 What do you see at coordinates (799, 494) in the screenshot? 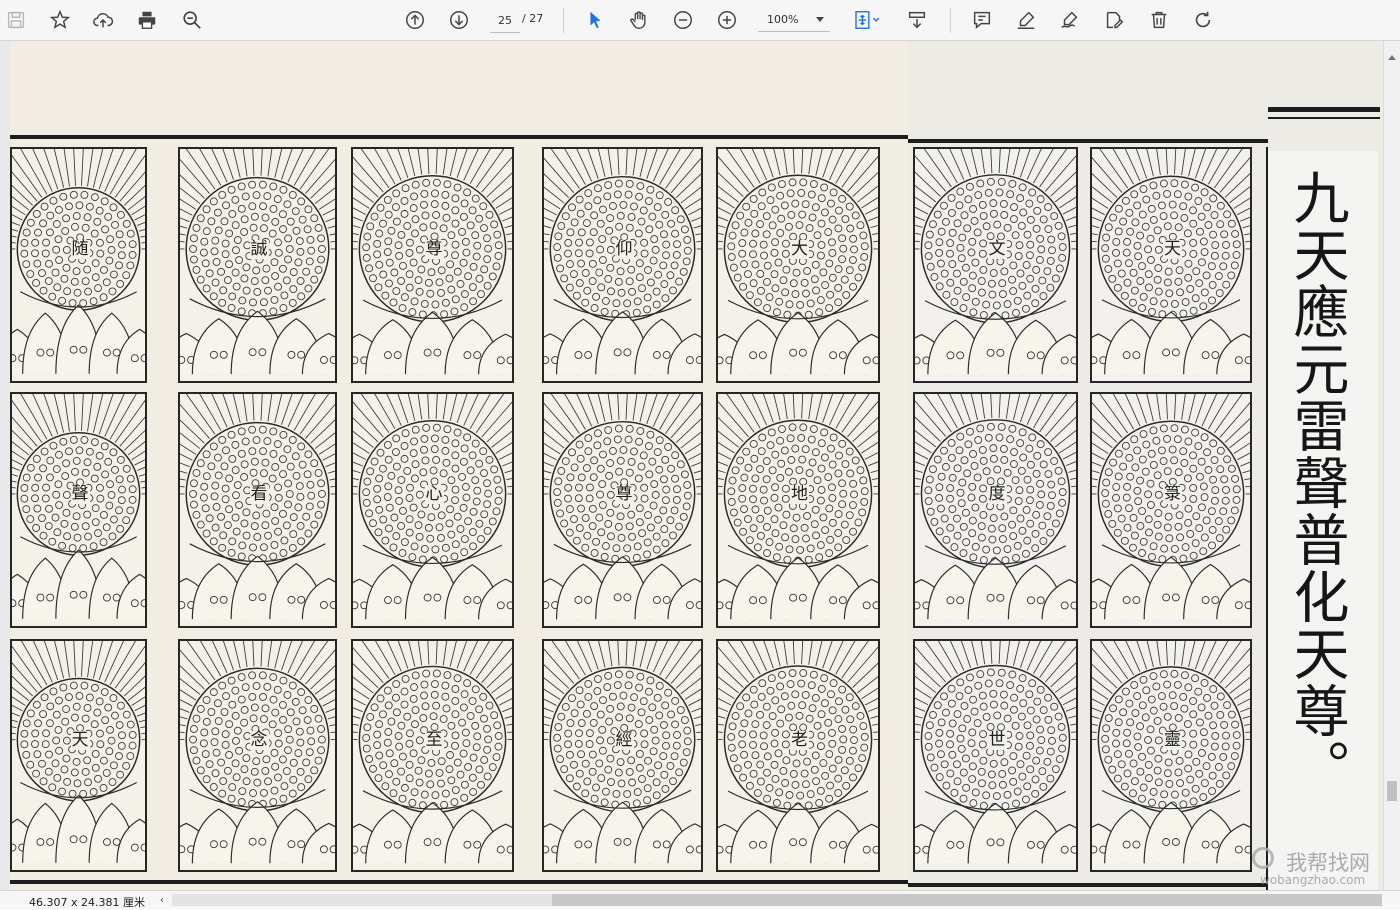
I see `panel-glyph: 地` at bounding box center [799, 494].